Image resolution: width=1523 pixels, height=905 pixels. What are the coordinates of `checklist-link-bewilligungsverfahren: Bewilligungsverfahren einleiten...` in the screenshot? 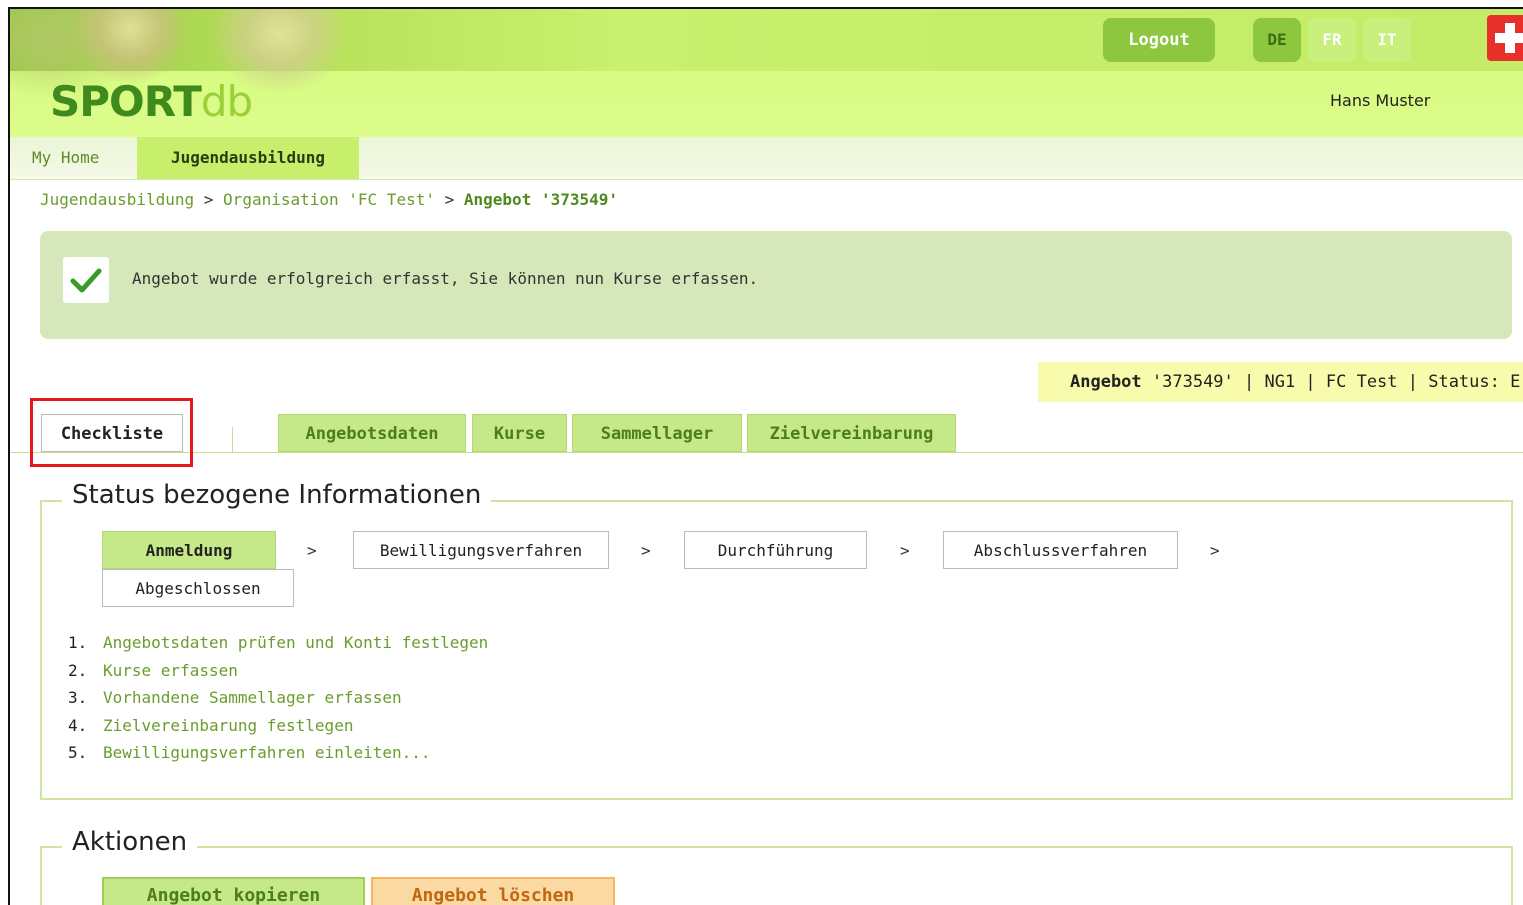 It's located at (267, 752).